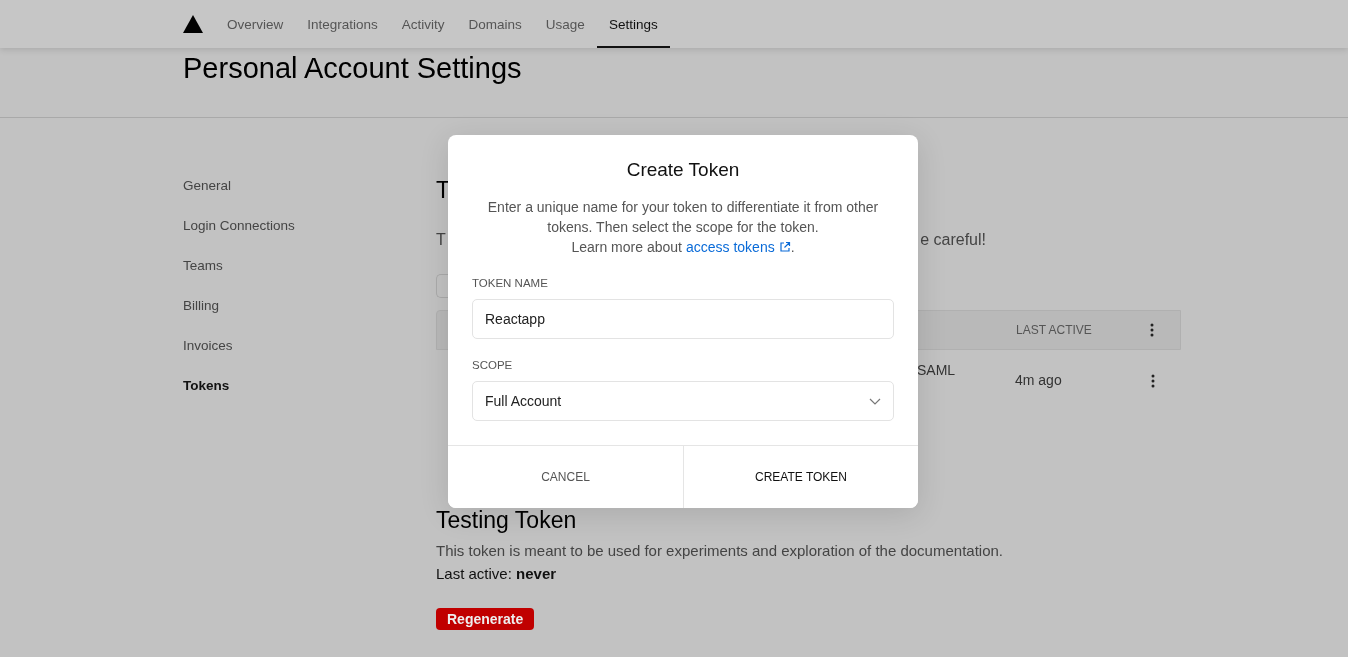 This screenshot has height=657, width=1348. Describe the element at coordinates (497, 573) in the screenshot. I see `last-active-text: Last active: never` at that location.